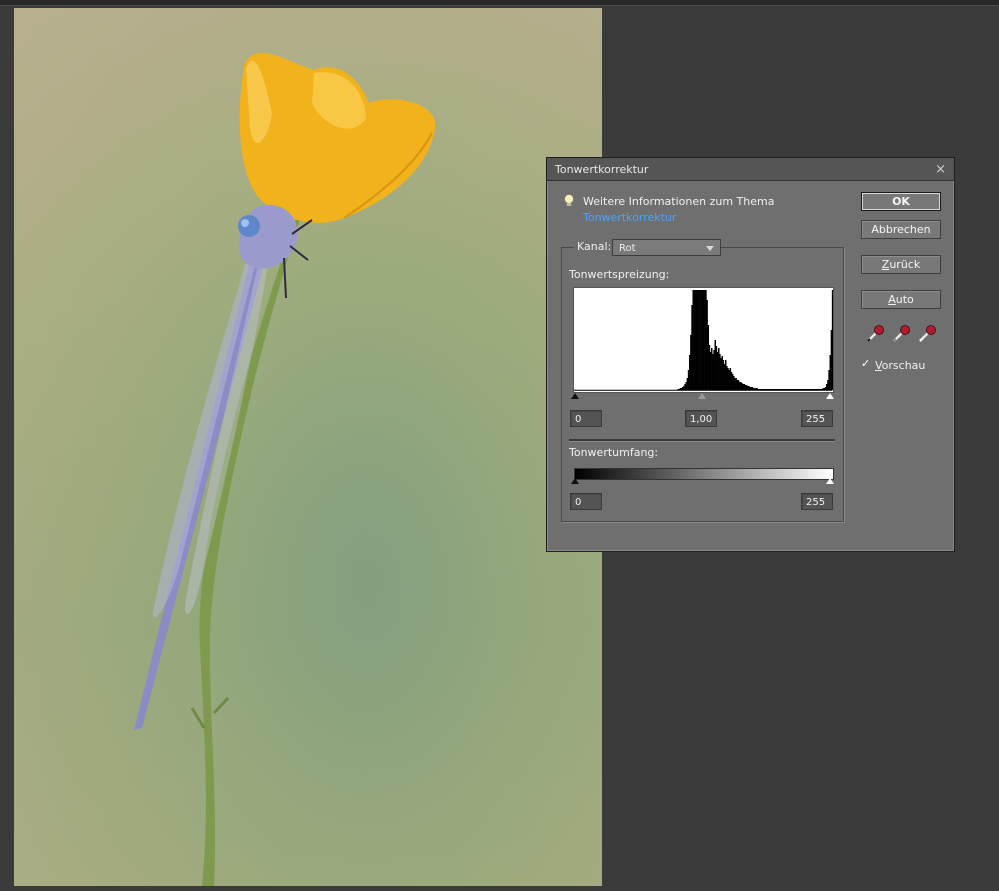 The height and width of the screenshot is (891, 999). Describe the element at coordinates (830, 396) in the screenshot. I see `input-white-slider-handle` at that location.